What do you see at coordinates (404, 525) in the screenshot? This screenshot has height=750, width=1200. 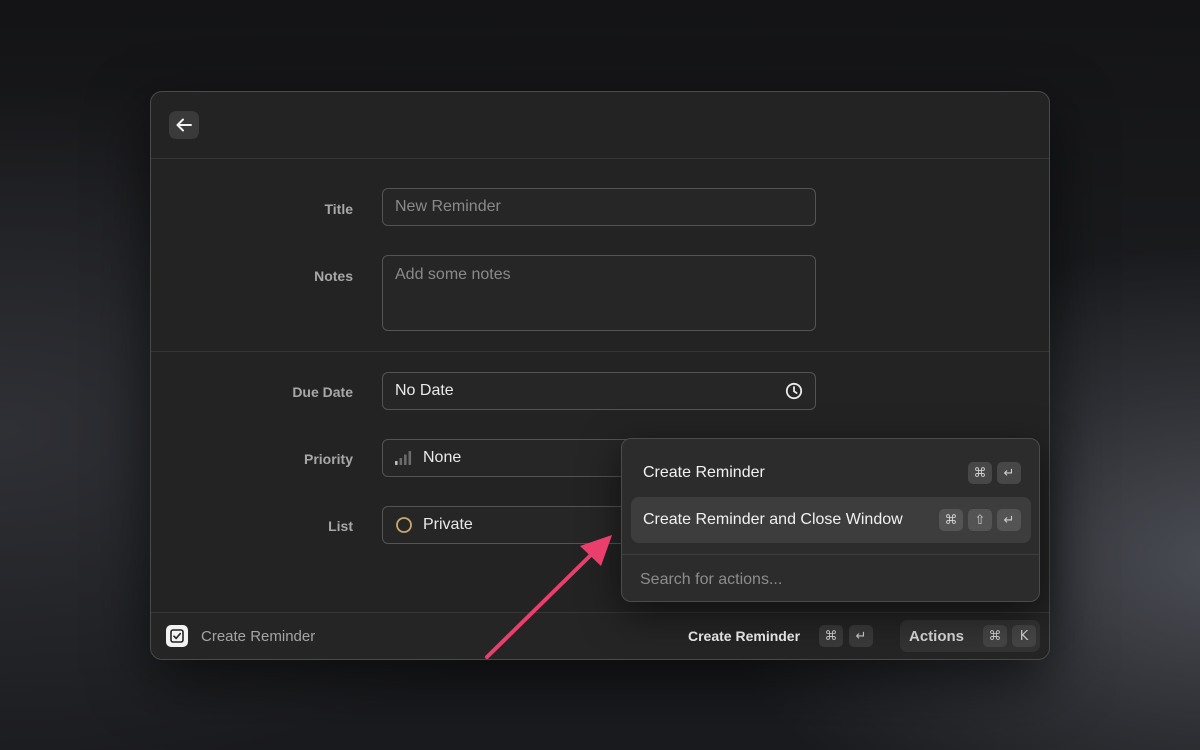 I see `circle-icon` at bounding box center [404, 525].